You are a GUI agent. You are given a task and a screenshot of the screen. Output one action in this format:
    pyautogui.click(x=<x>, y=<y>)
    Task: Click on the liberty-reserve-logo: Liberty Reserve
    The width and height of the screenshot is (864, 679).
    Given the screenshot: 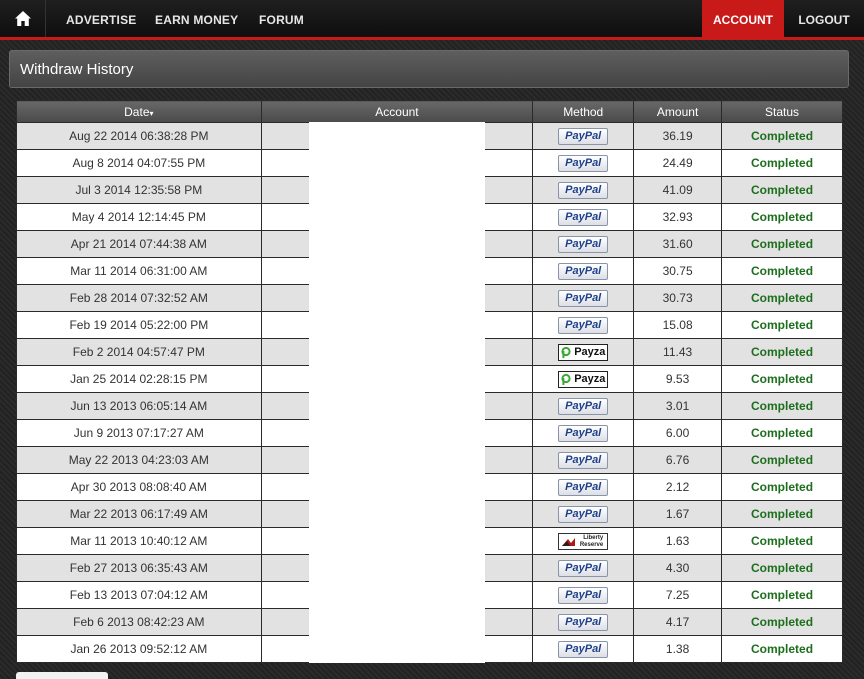 What is the action you would take?
    pyautogui.click(x=583, y=541)
    